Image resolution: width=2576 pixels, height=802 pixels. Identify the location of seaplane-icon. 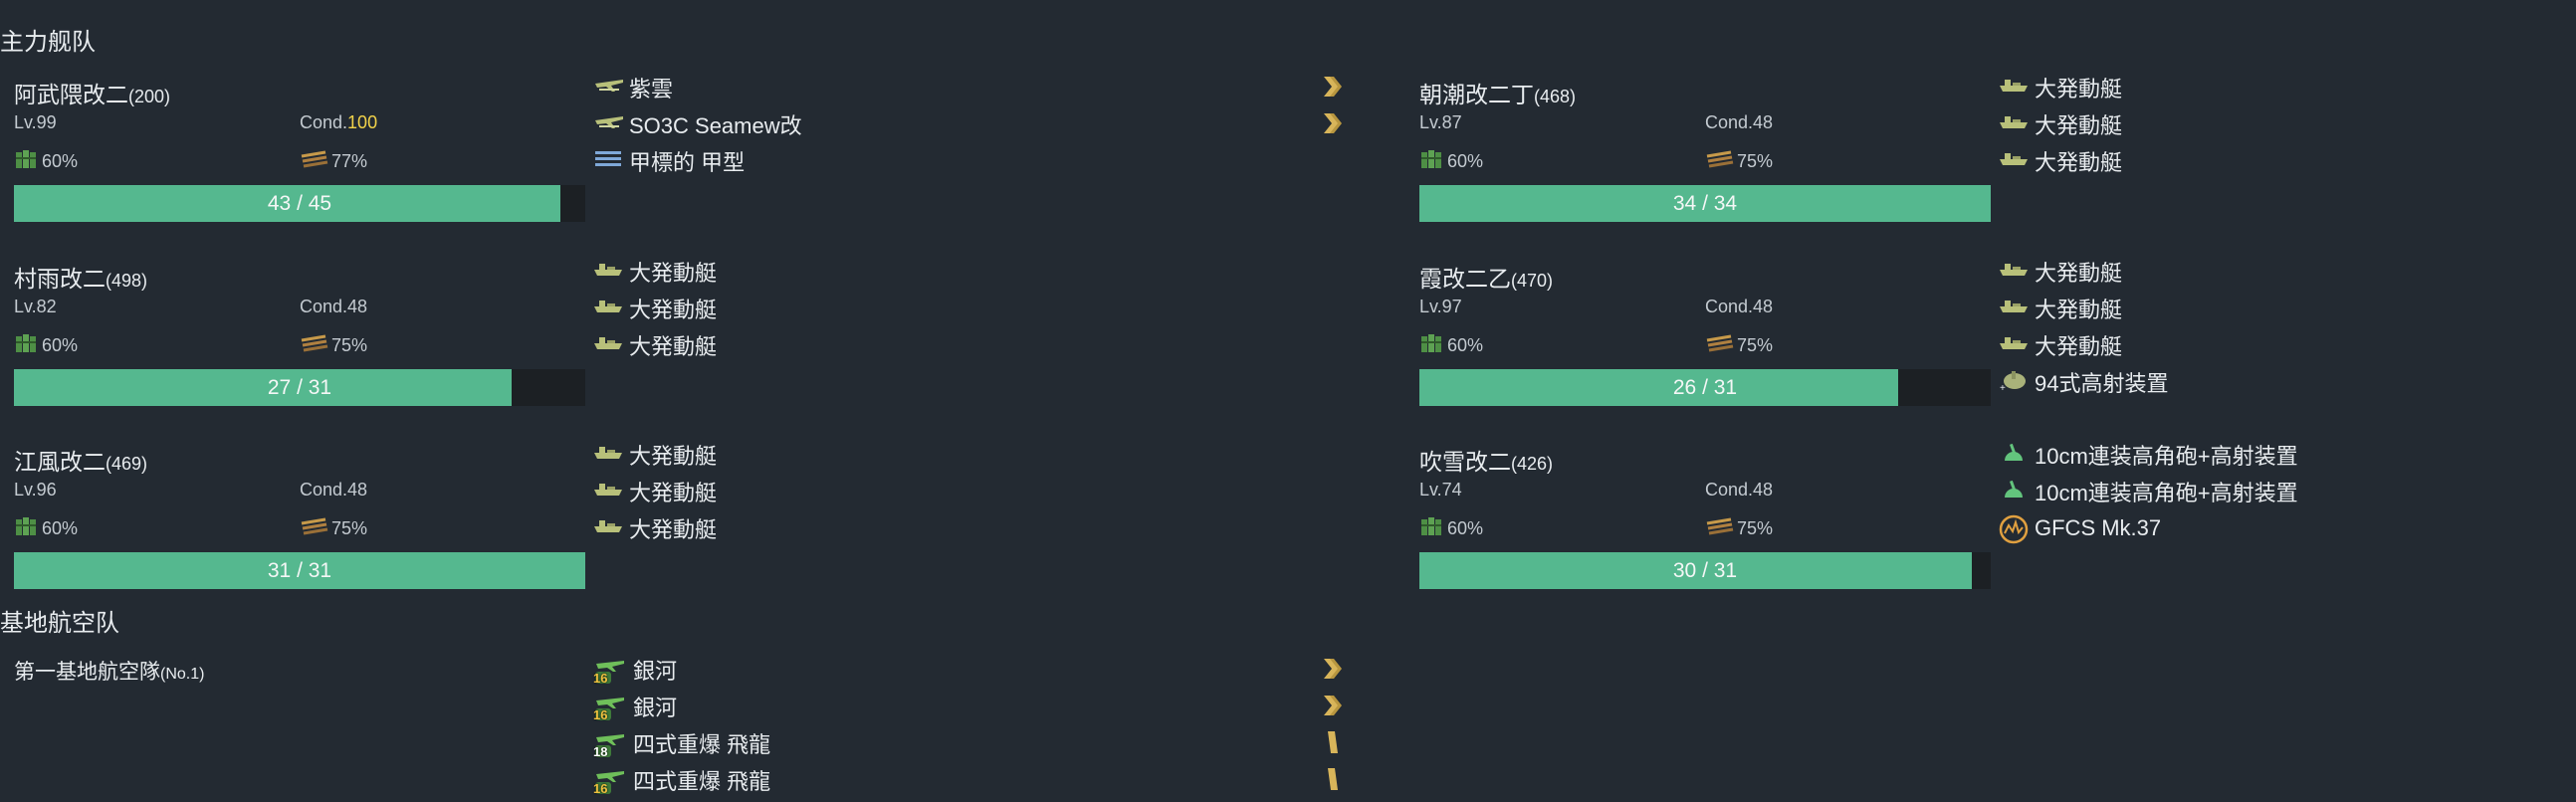
(609, 87).